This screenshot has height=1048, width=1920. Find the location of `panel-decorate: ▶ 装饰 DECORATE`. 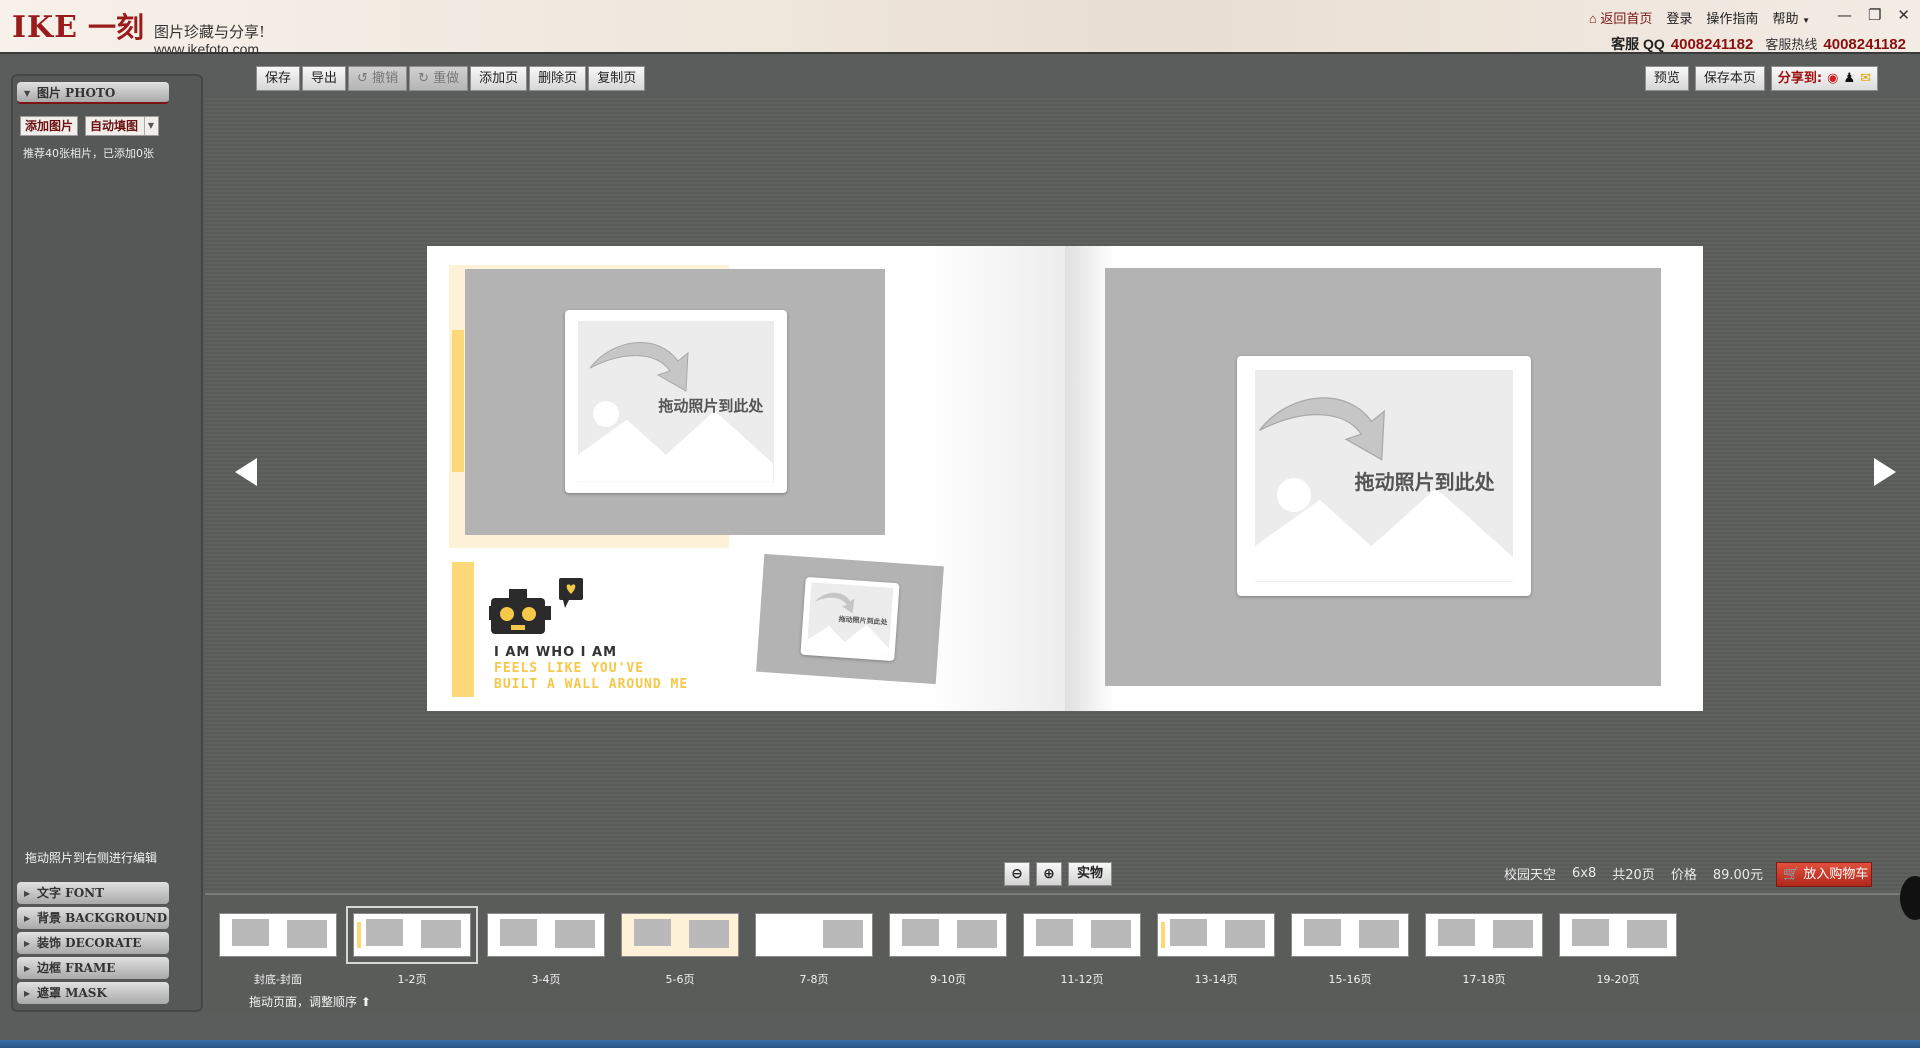

panel-decorate: ▶ 装饰 DECORATE is located at coordinates (93, 943).